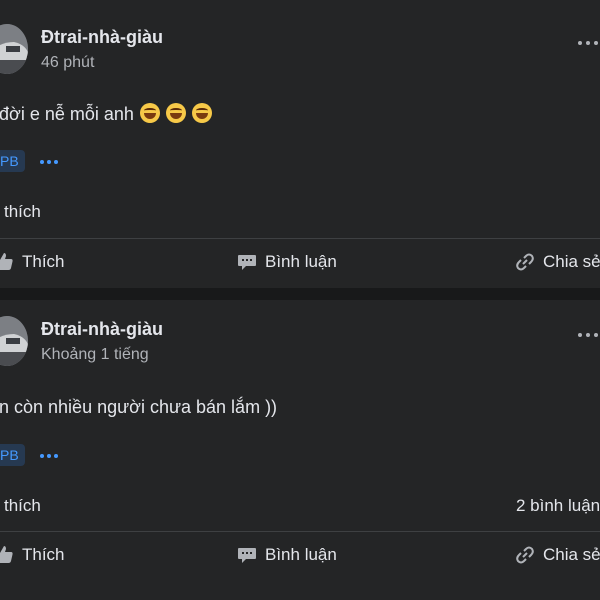  I want to click on post-body-text: n còn nhiều người chưa bán lắm )), so click(139, 407).